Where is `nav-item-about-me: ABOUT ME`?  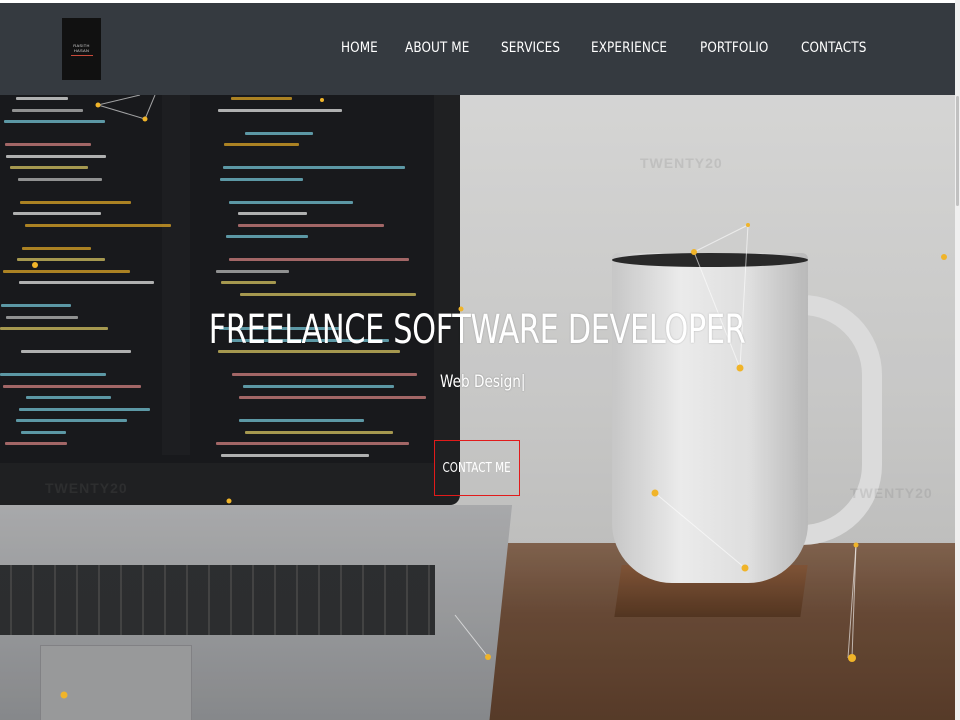 nav-item-about-me: ABOUT ME is located at coordinates (442, 48).